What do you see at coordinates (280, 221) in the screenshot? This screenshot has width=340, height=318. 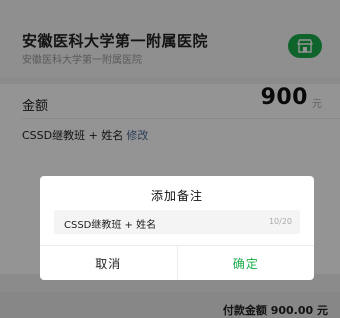 I see `char-counter: 10/20` at bounding box center [280, 221].